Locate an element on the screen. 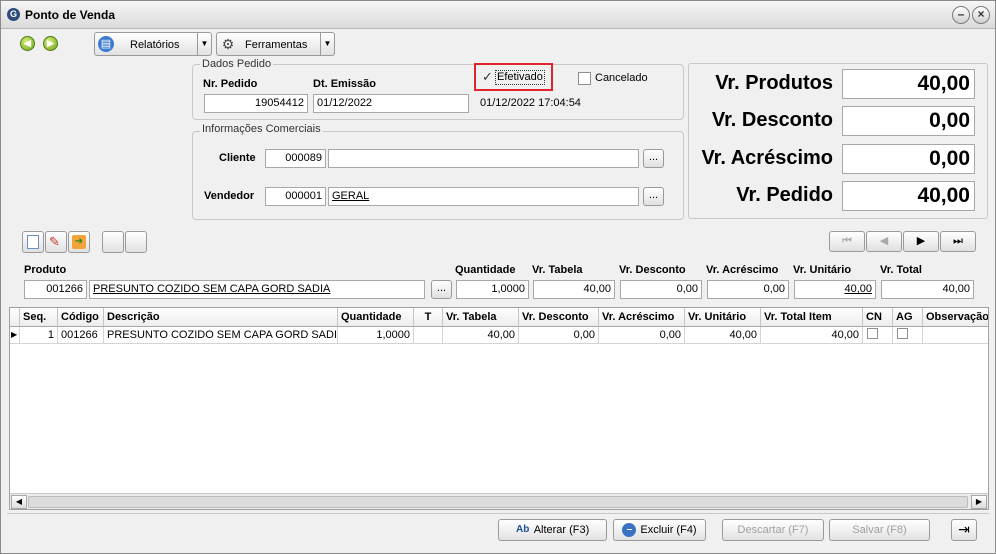 The width and height of the screenshot is (996, 554). exit-door-icon: ⇥ is located at coordinates (964, 529).